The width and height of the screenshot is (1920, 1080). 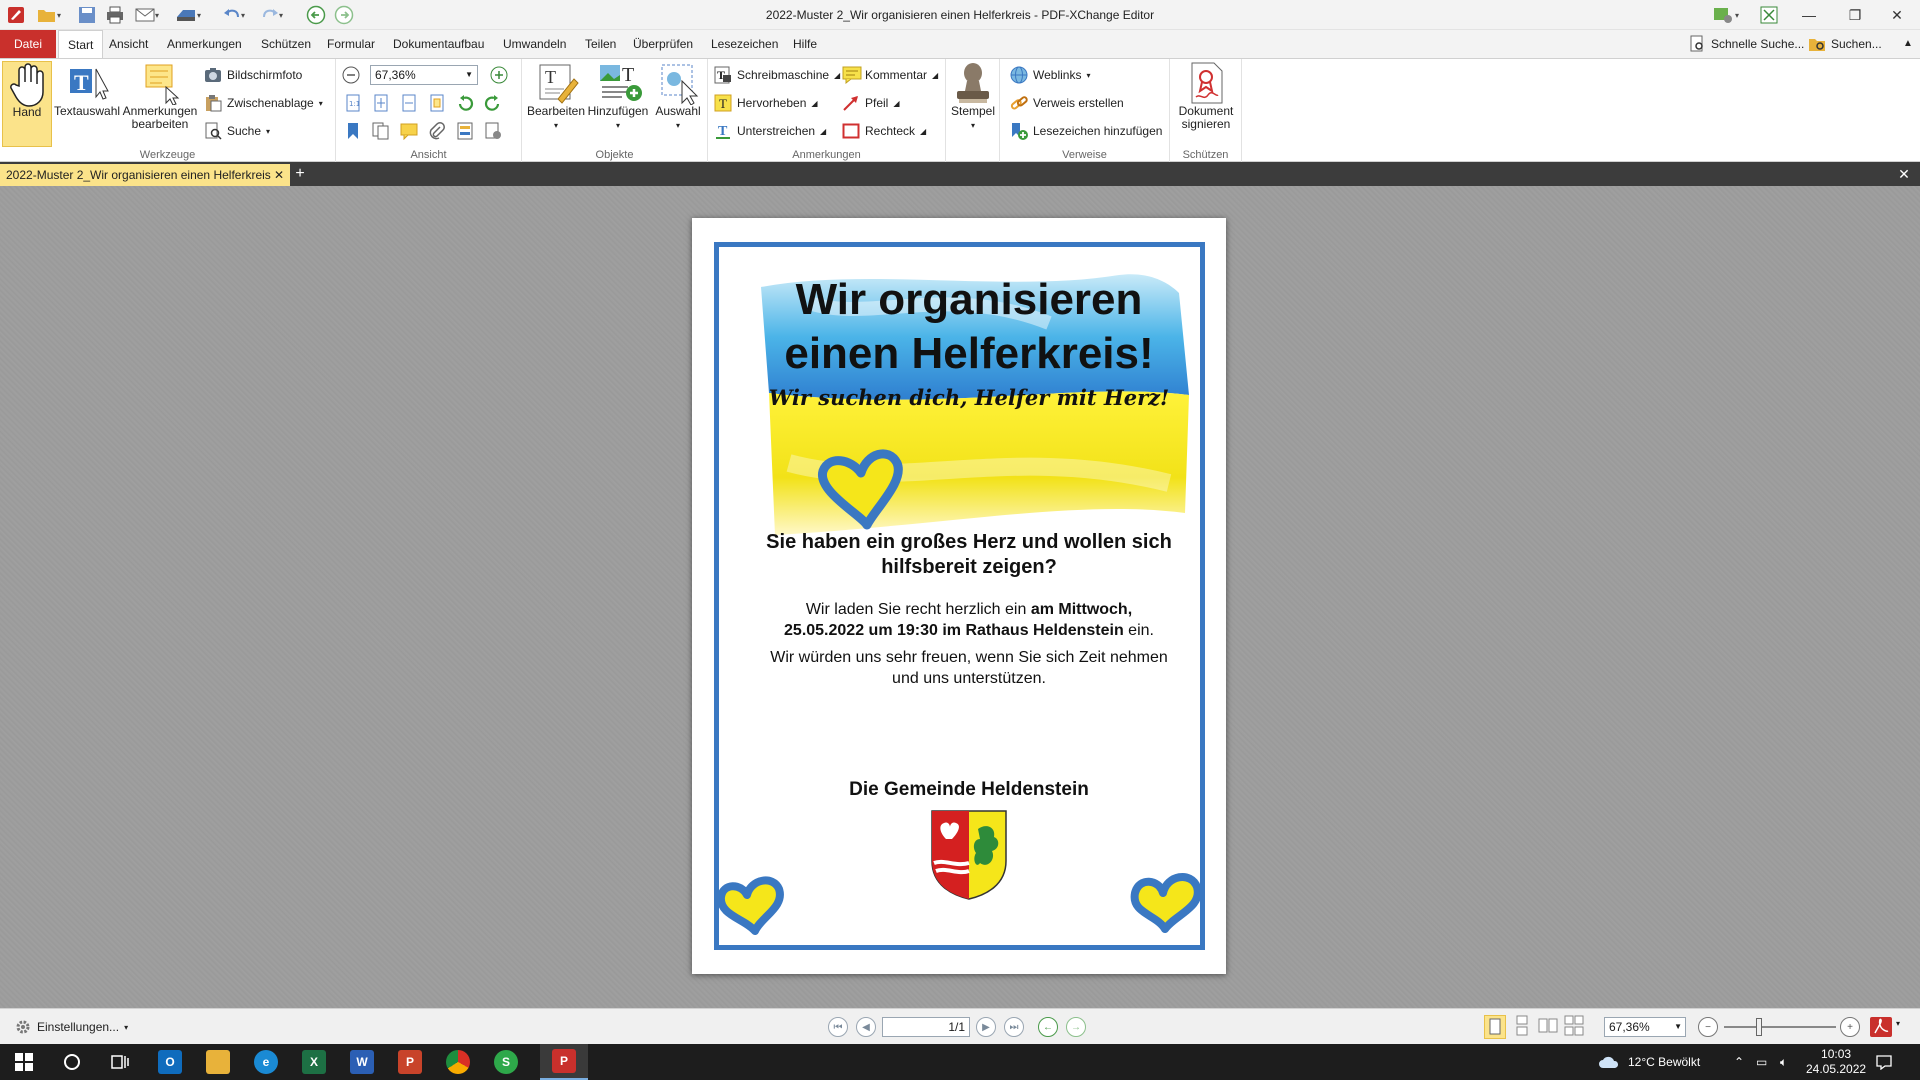 I want to click on menu-hilfe: Hilfe, so click(x=805, y=44).